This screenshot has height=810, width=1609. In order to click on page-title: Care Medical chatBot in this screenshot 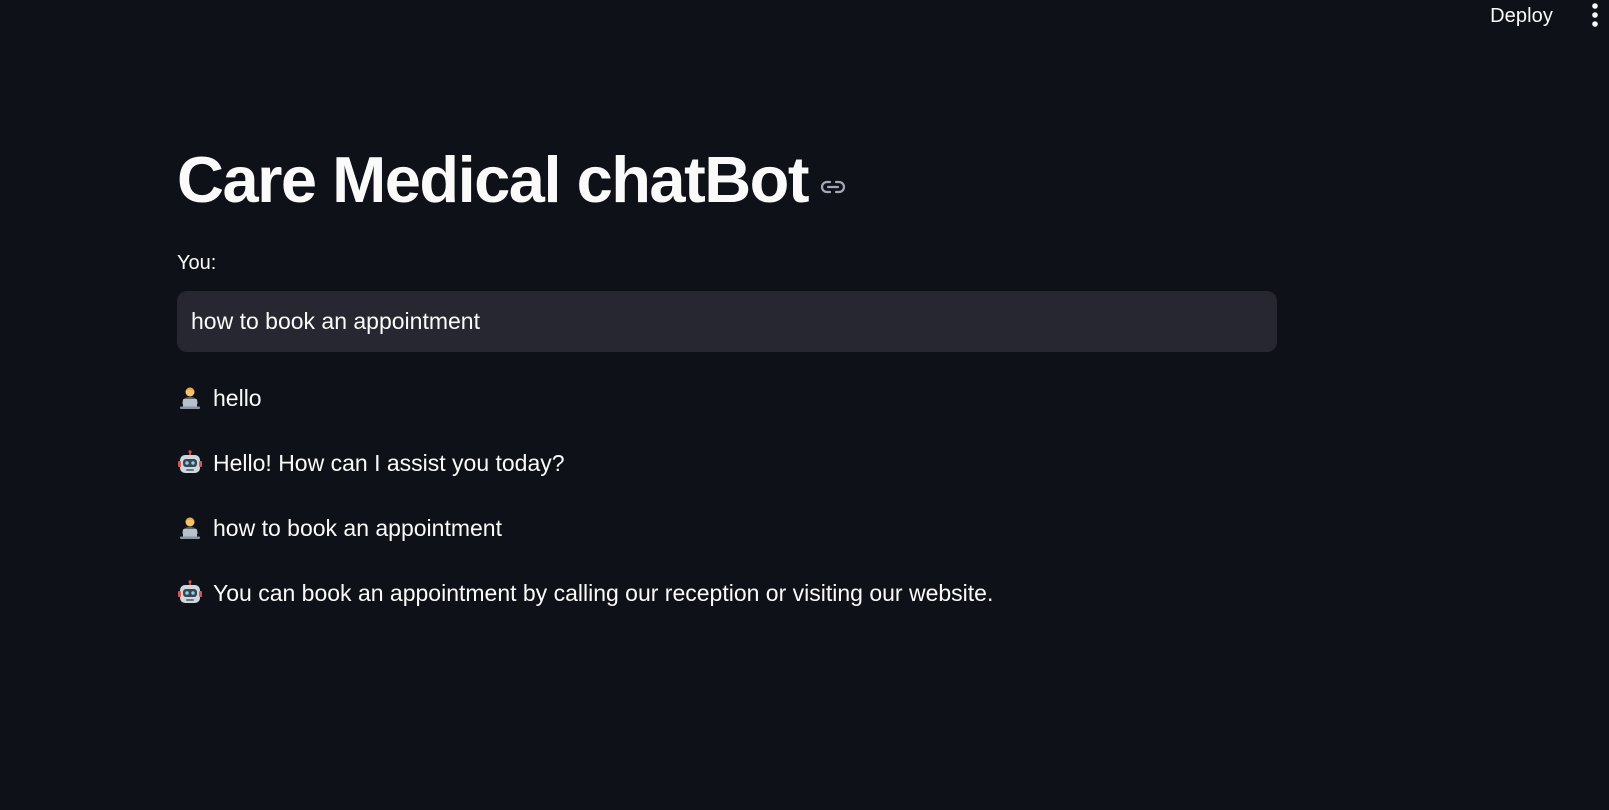, I will do `click(493, 179)`.